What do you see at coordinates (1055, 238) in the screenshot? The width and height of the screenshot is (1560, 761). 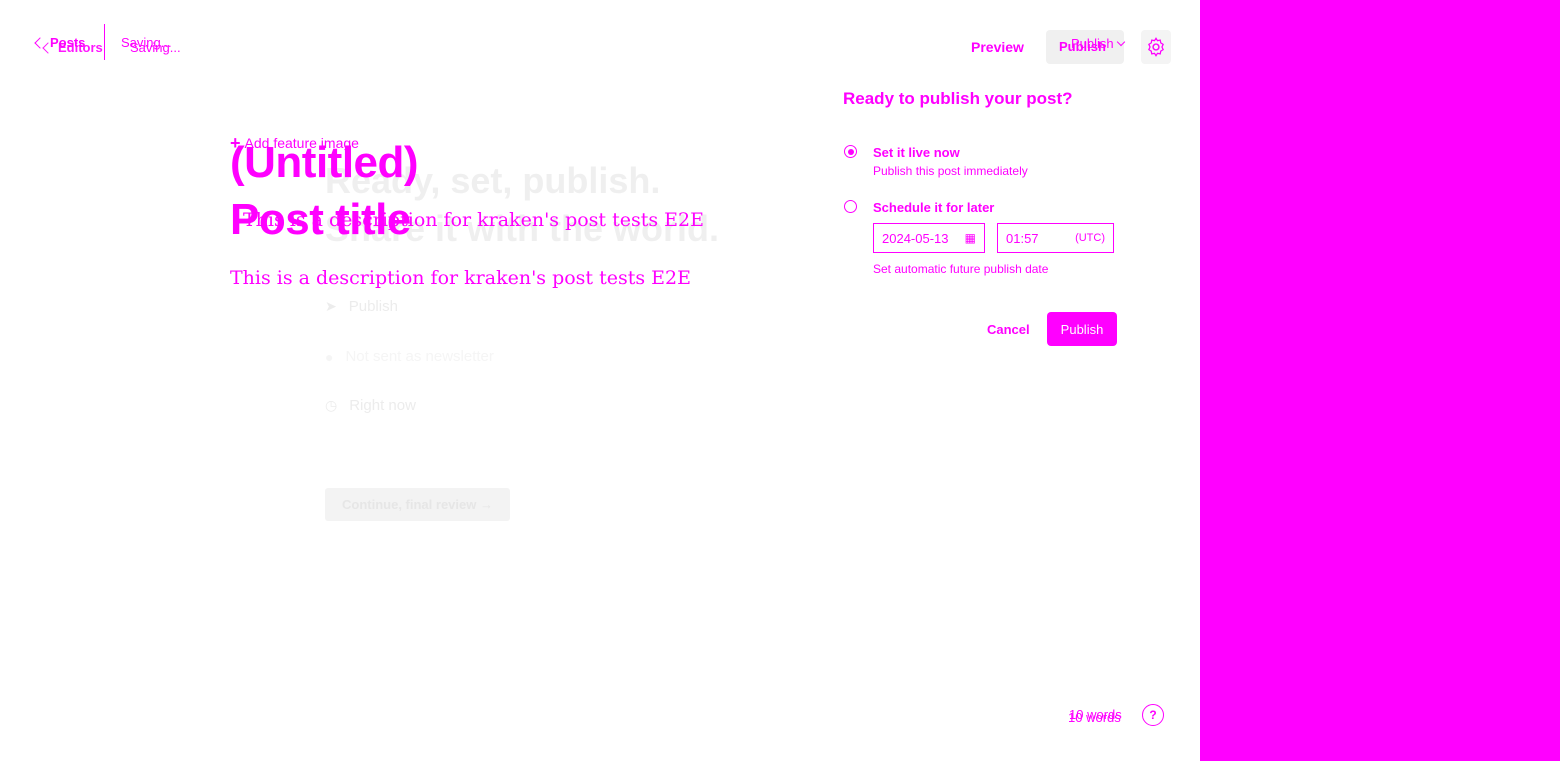 I see `time-input: 01:57 (UTC)` at bounding box center [1055, 238].